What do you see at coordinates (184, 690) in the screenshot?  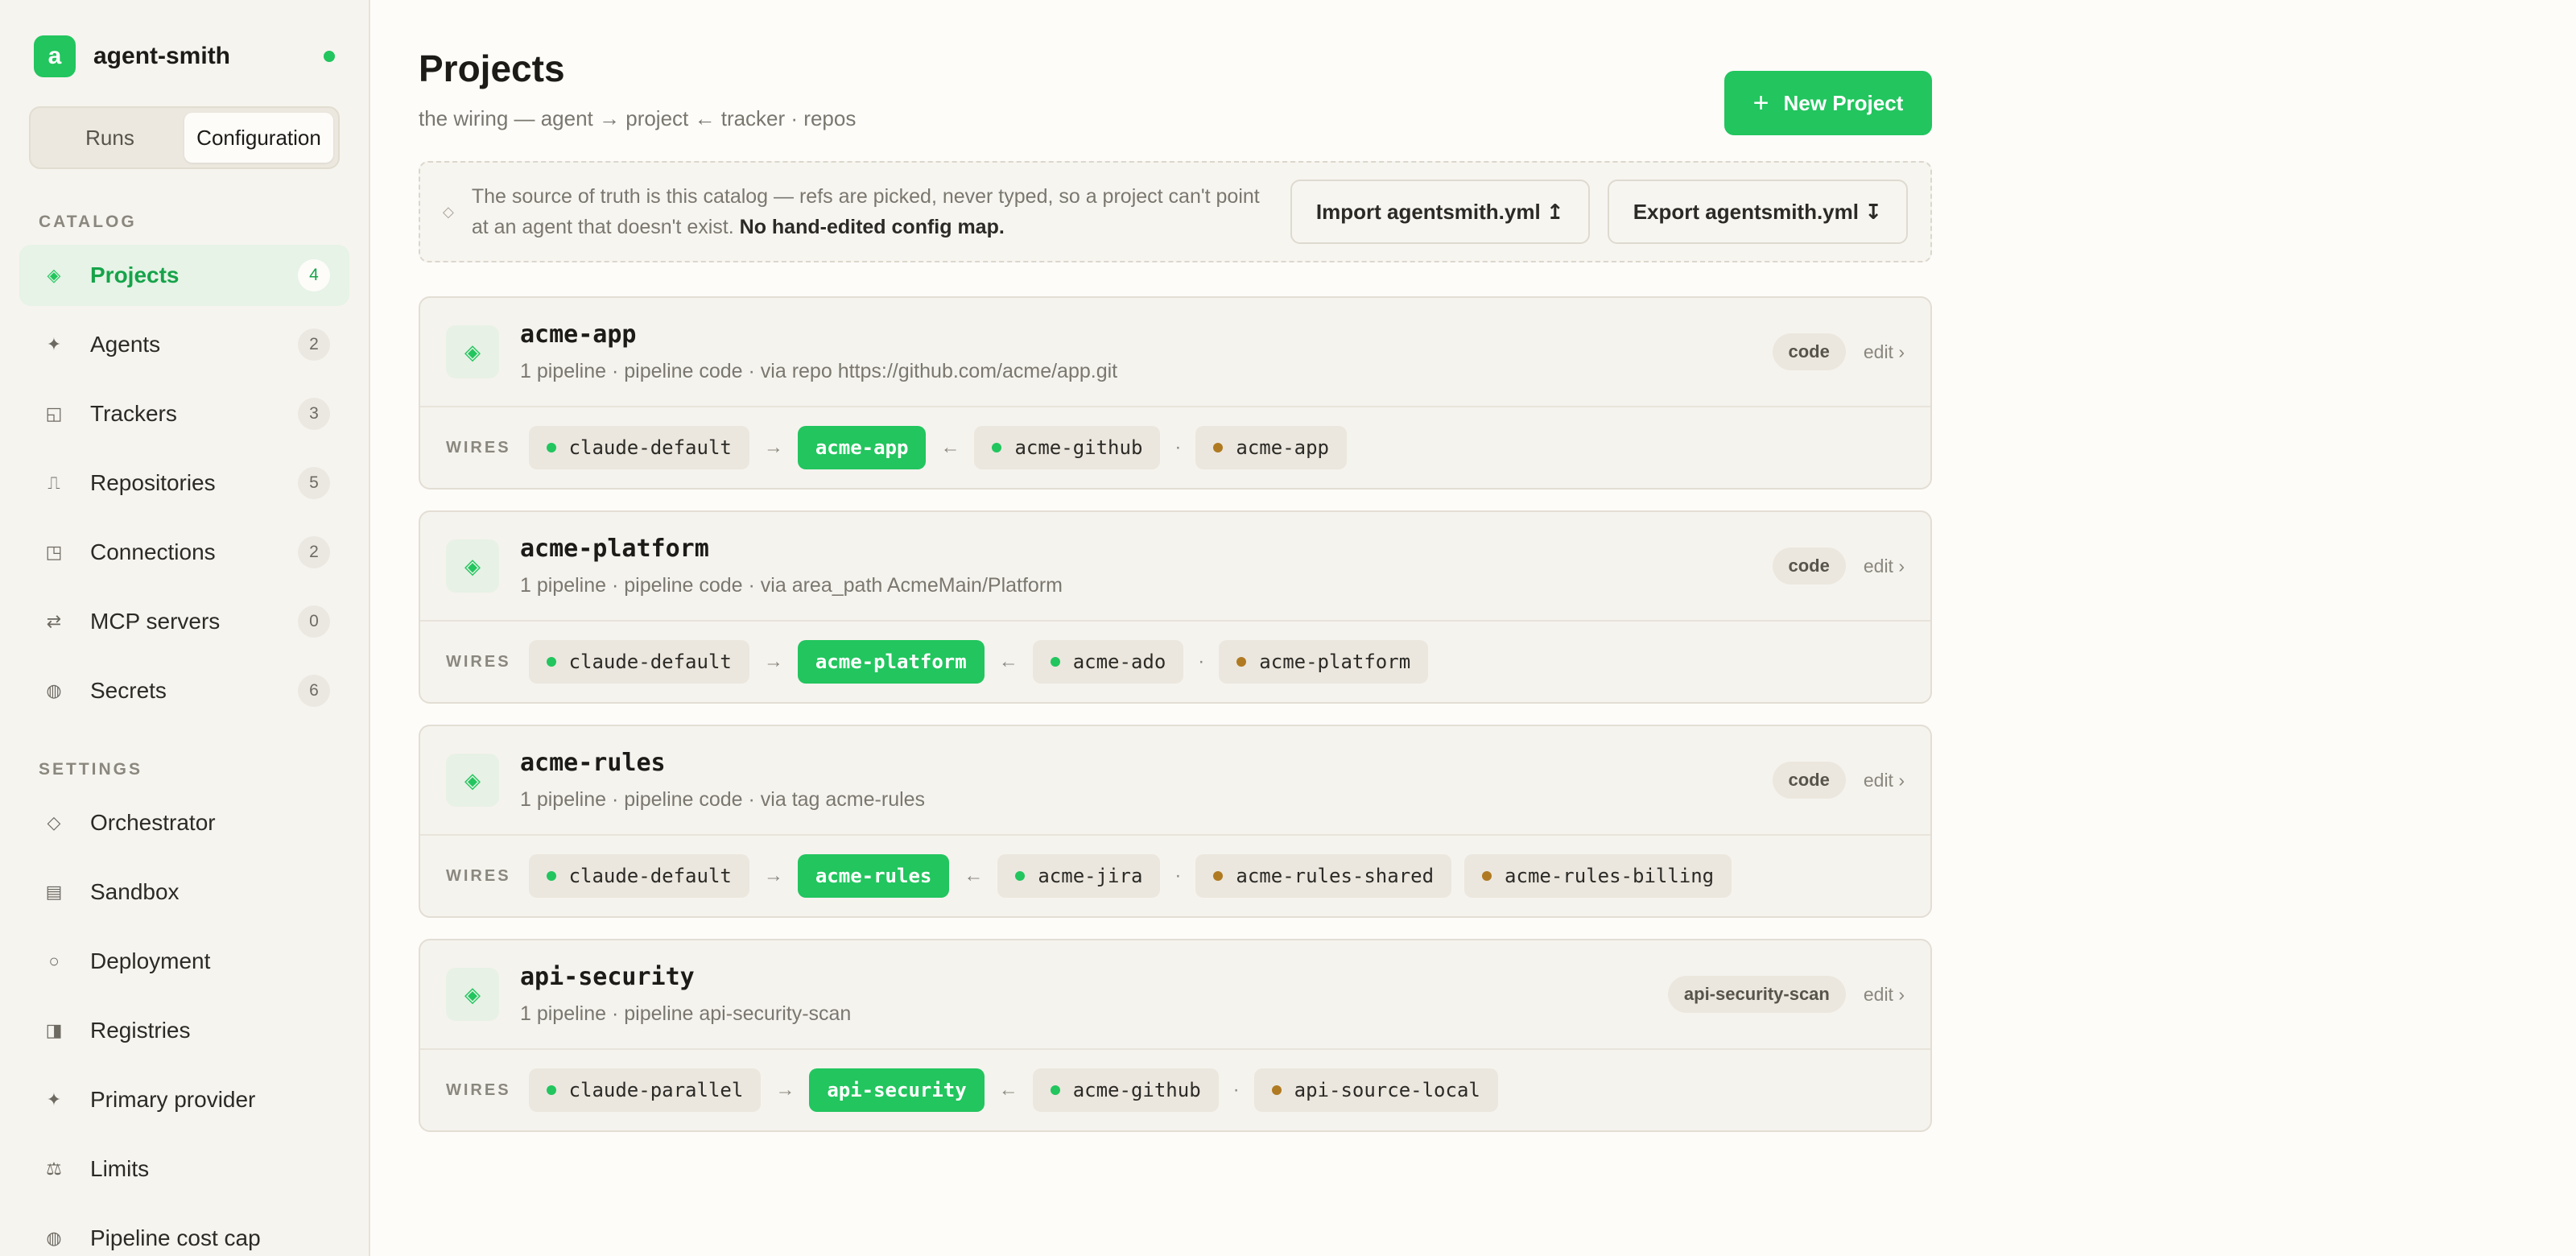 I see `sidebar-item-secrets: ◍ Secrets 6` at bounding box center [184, 690].